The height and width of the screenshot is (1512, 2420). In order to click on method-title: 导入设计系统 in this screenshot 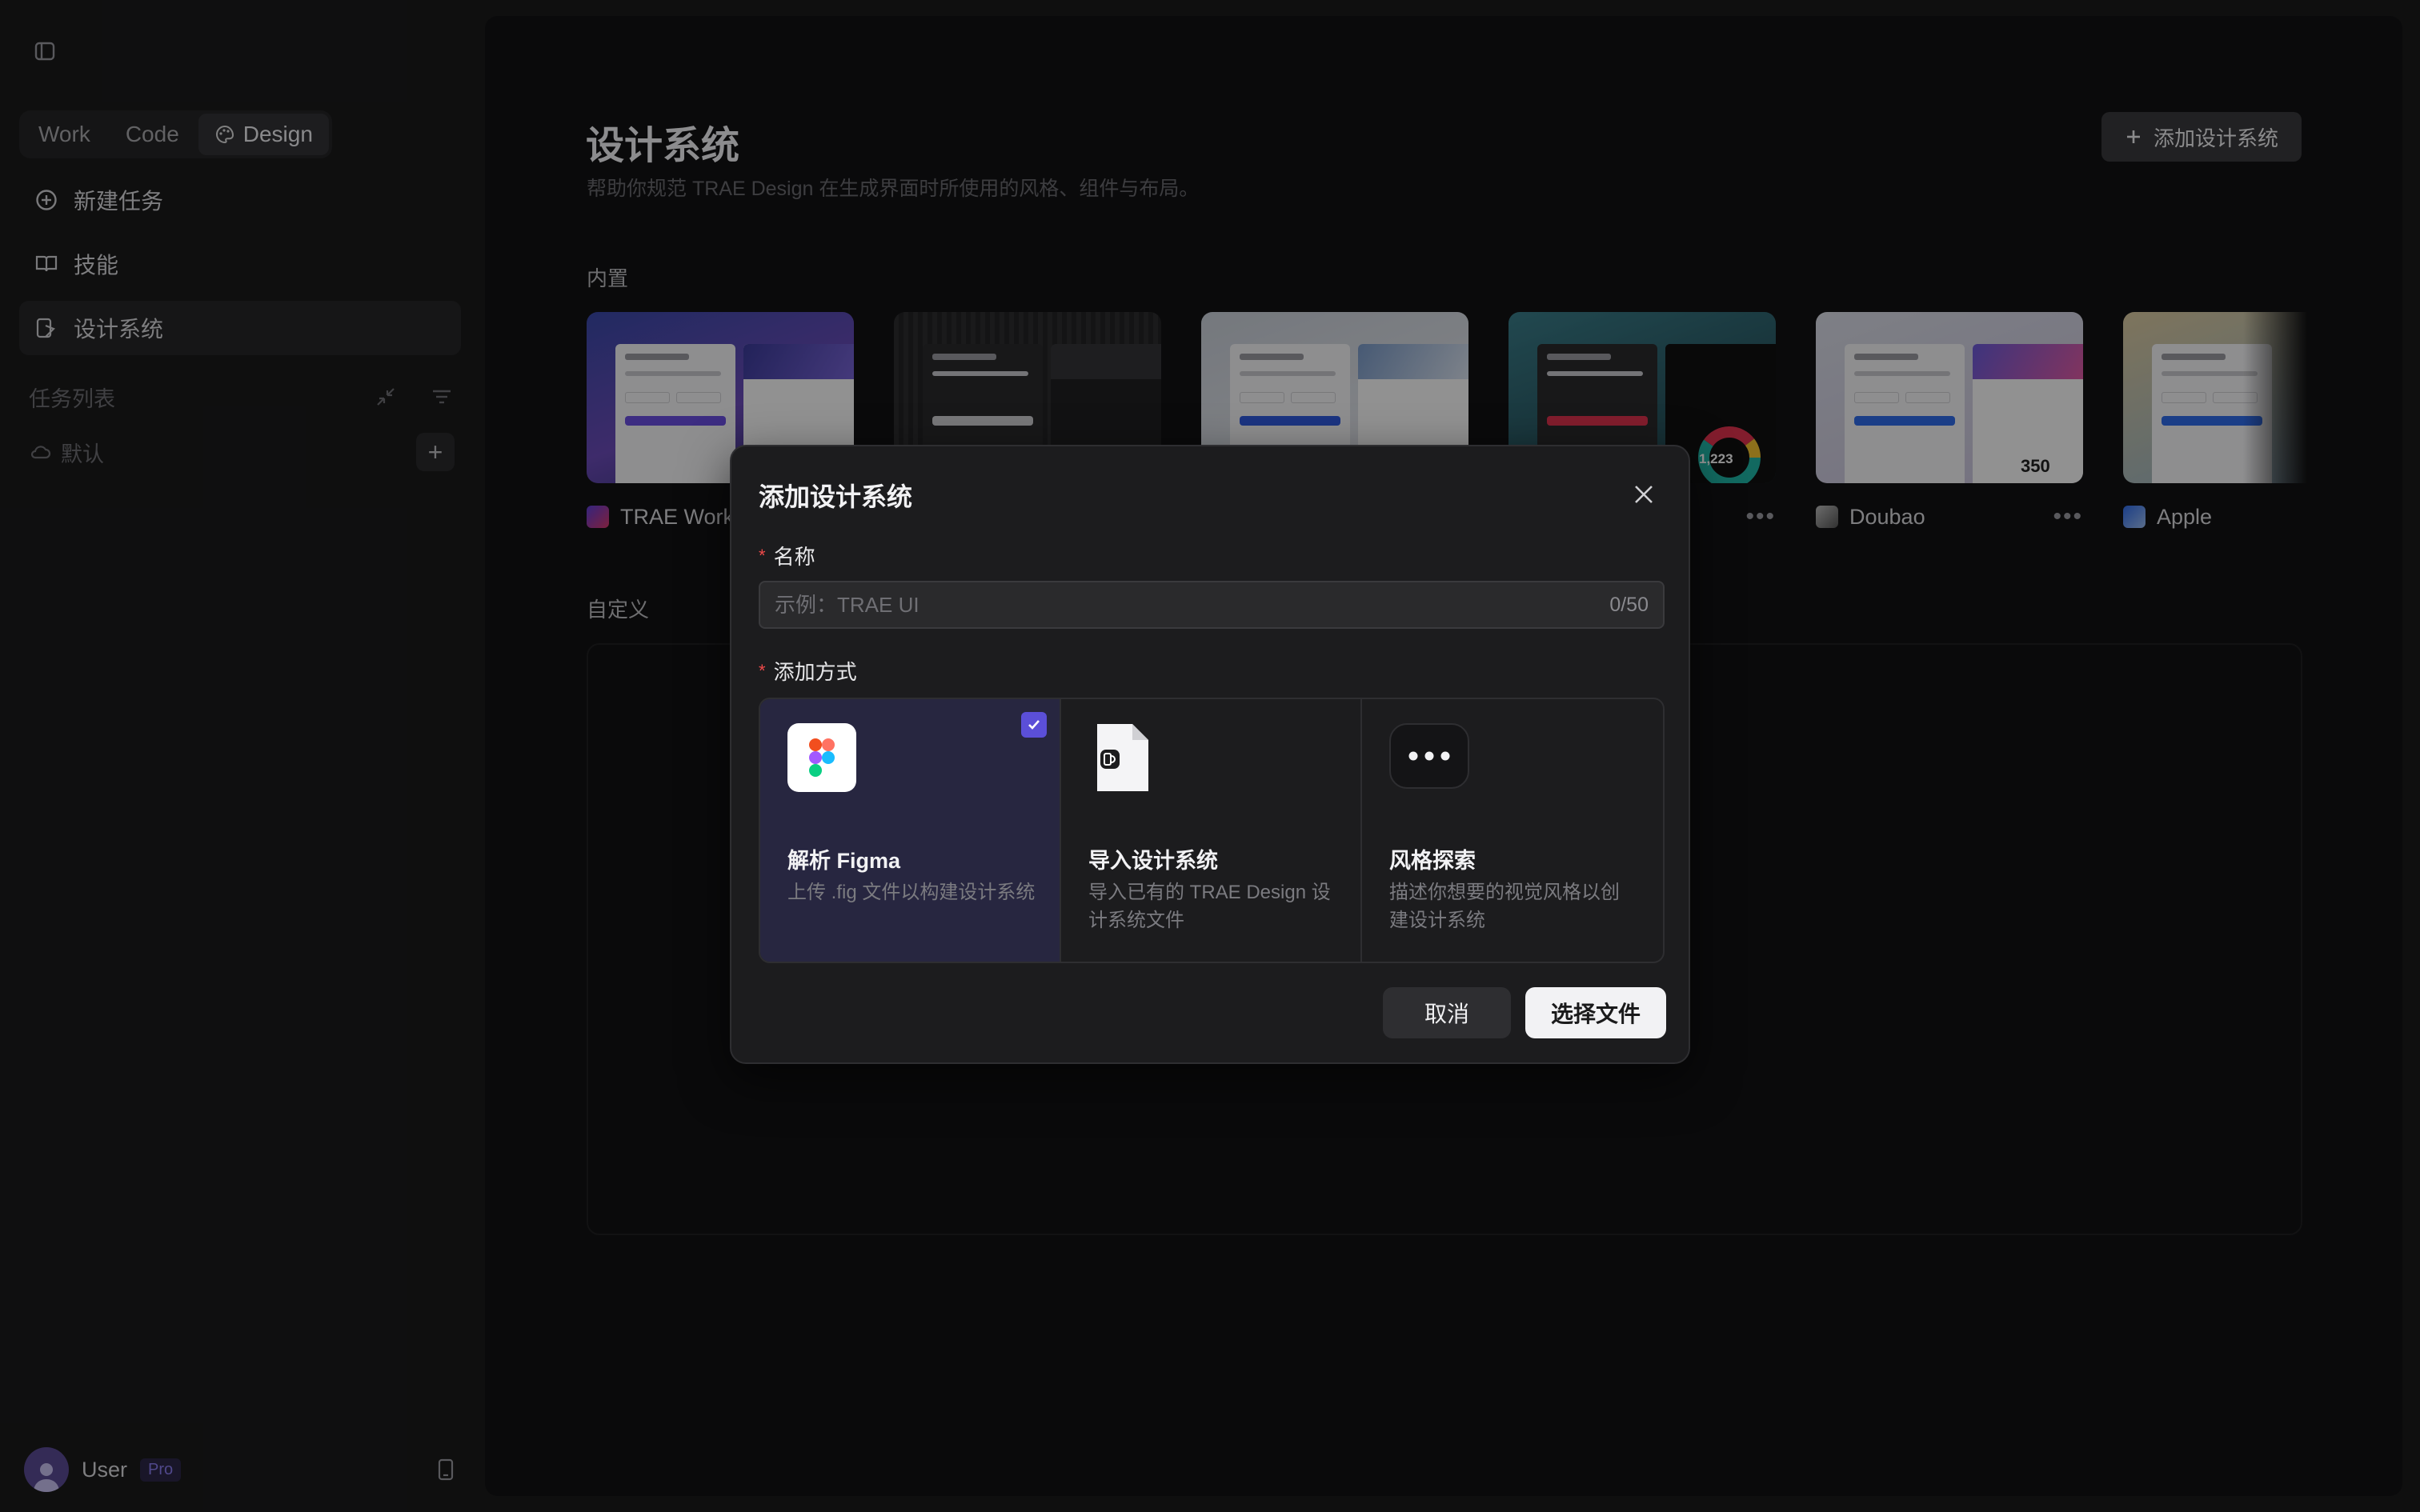, I will do `click(1153, 861)`.